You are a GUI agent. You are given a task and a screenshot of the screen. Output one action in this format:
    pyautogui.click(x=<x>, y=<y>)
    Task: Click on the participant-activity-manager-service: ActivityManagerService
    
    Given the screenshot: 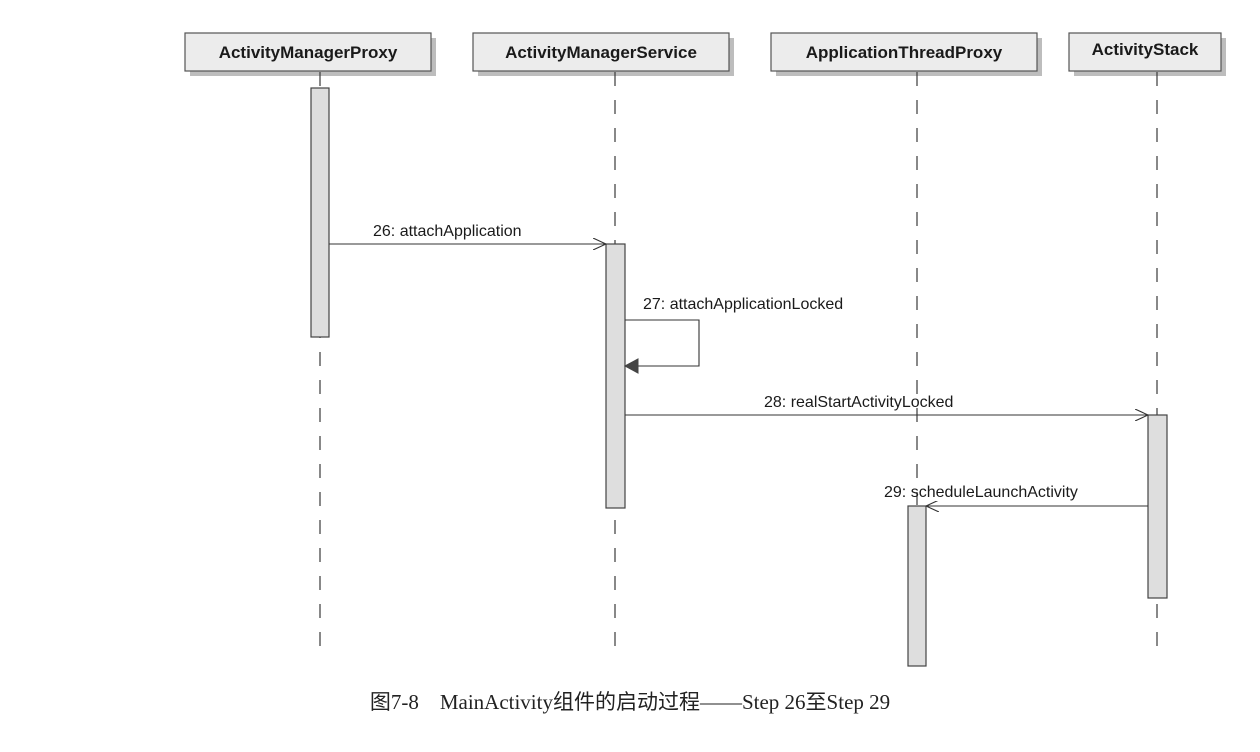 What is the action you would take?
    pyautogui.click(x=603, y=54)
    